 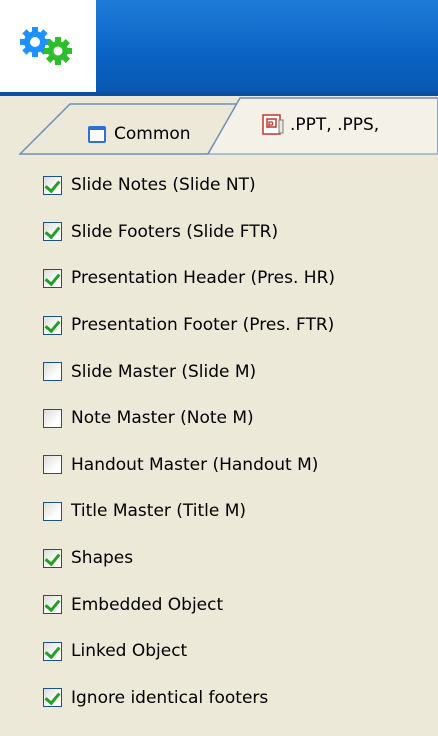 I want to click on option-label: Note Master (Note M), so click(x=162, y=418).